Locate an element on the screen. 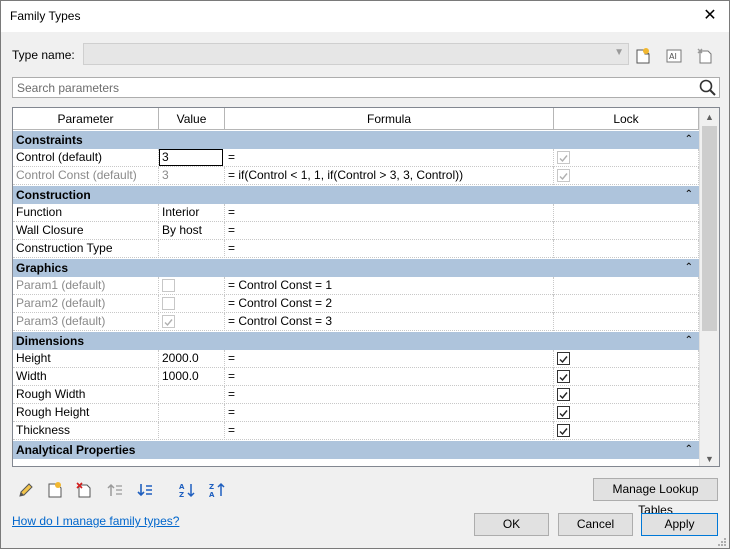  new-type-icon is located at coordinates (643, 56).